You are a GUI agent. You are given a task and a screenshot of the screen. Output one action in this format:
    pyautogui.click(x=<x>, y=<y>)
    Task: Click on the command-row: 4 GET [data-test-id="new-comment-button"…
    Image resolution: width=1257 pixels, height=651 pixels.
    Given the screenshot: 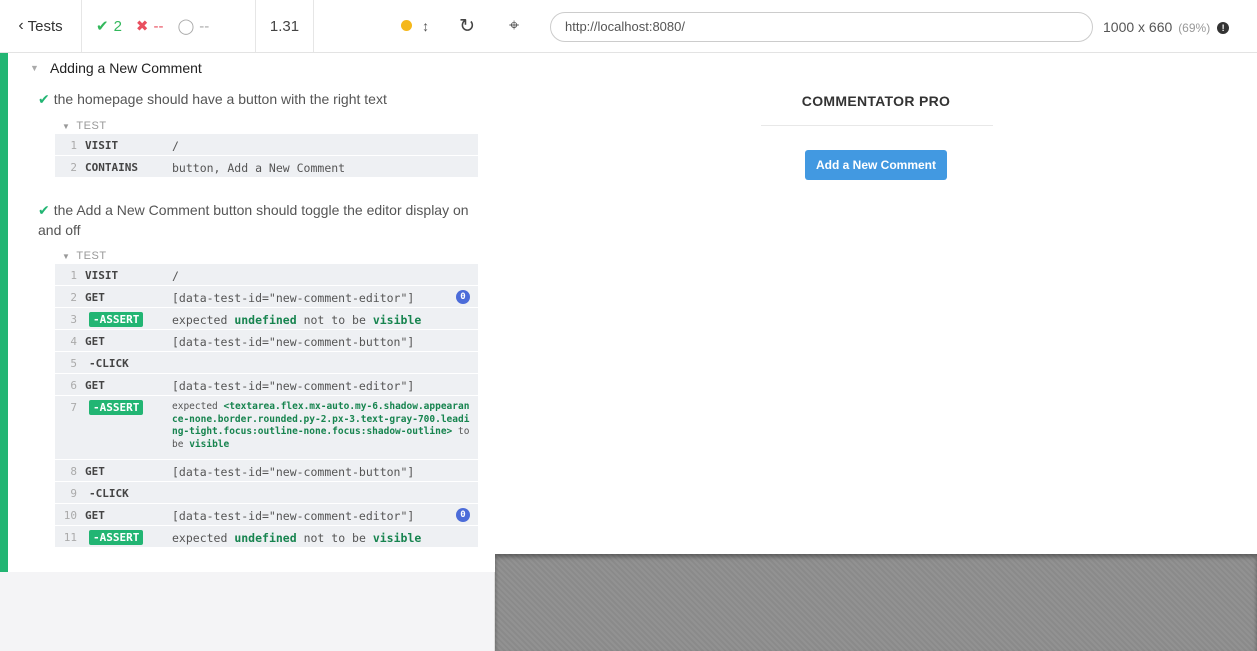 What is the action you would take?
    pyautogui.click(x=266, y=341)
    